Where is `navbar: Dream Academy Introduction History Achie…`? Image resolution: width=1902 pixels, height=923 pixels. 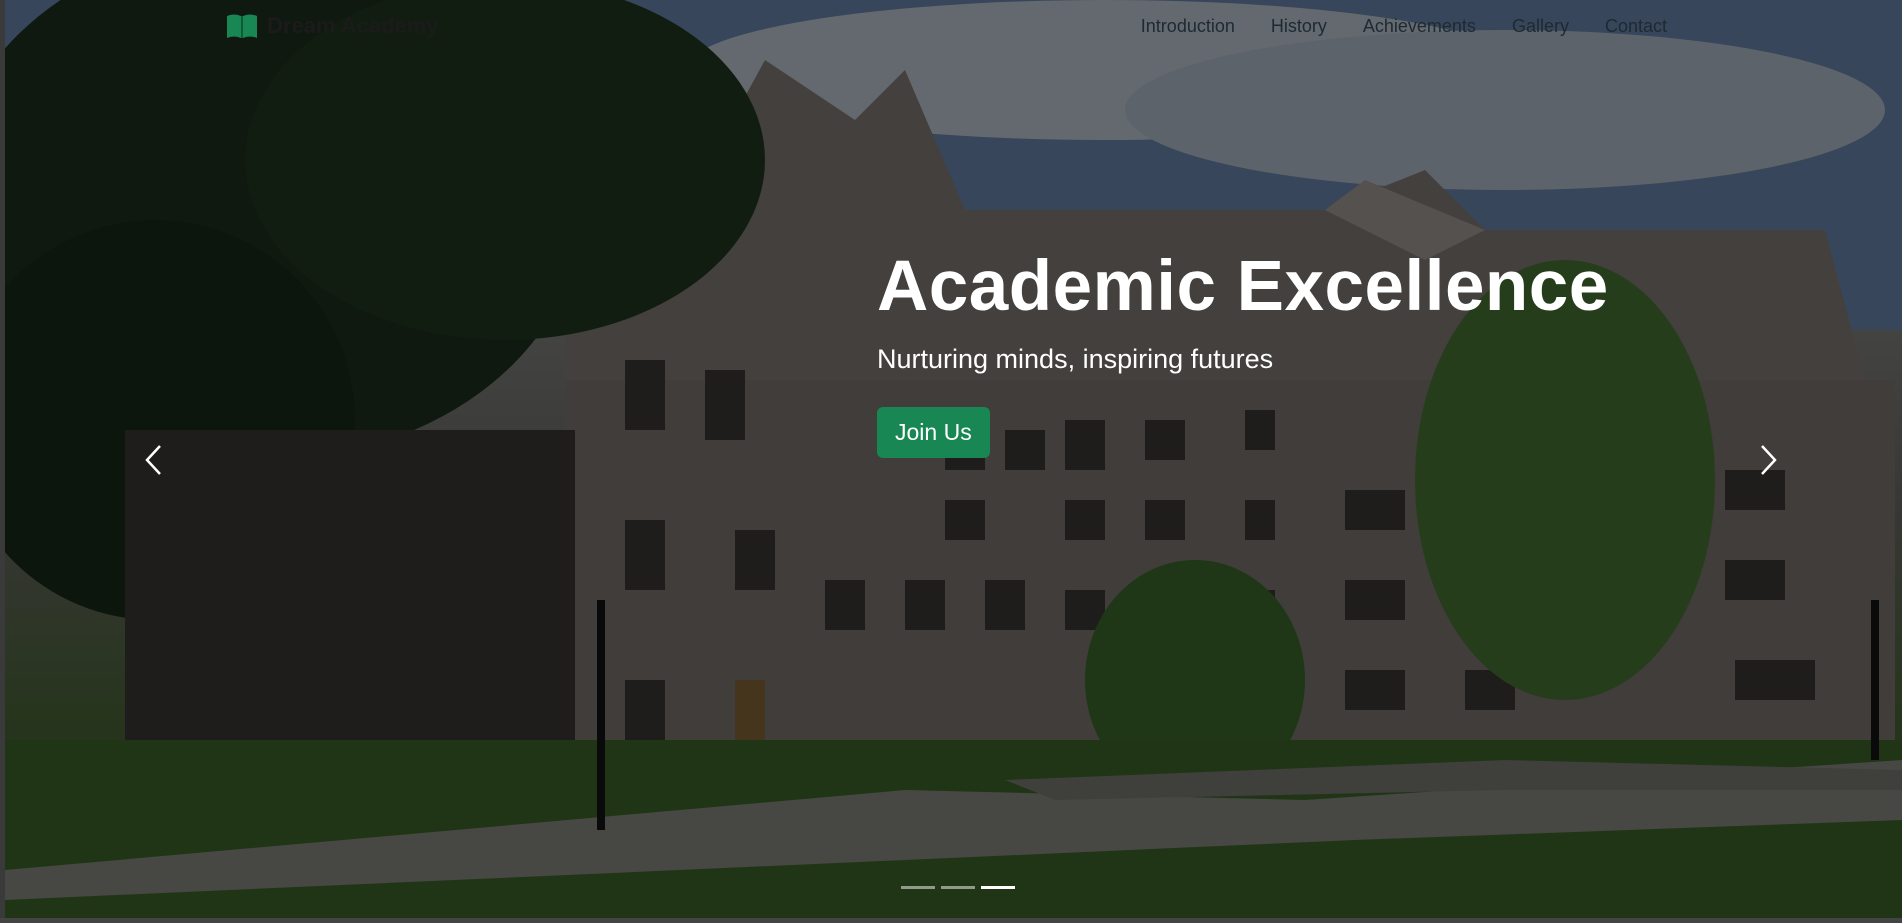
navbar: Dream Academy Introduction History Achie… is located at coordinates (951, 27).